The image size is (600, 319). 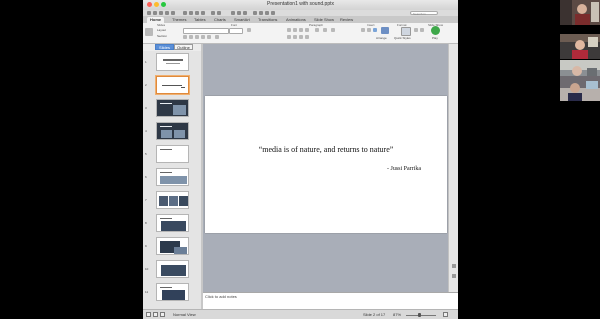 What do you see at coordinates (406, 31) in the screenshot?
I see `quick-styles-icon` at bounding box center [406, 31].